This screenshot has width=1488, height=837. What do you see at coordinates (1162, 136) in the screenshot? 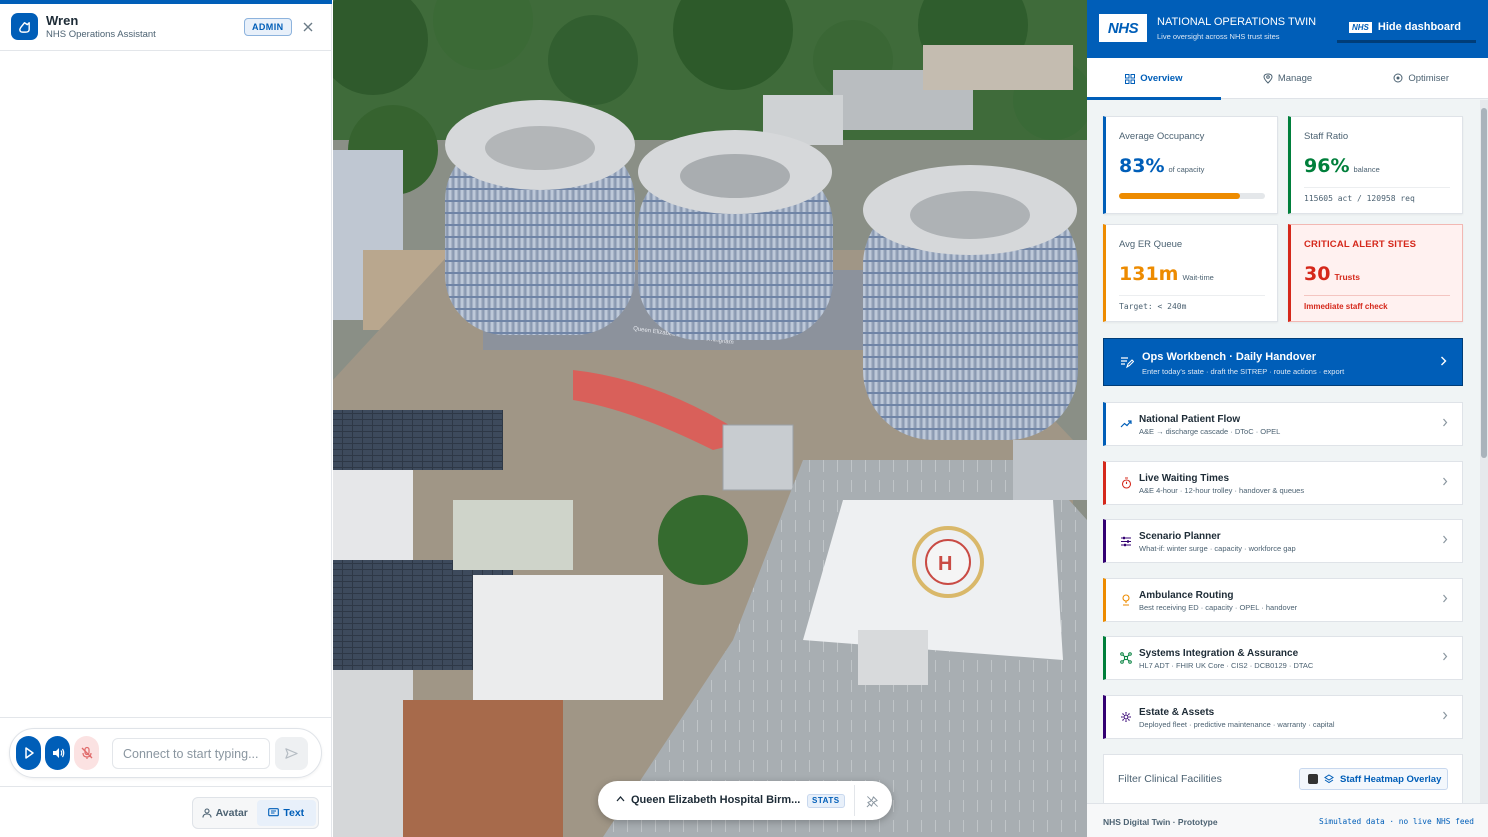
I see `kpi-label: Average Occupancy` at bounding box center [1162, 136].